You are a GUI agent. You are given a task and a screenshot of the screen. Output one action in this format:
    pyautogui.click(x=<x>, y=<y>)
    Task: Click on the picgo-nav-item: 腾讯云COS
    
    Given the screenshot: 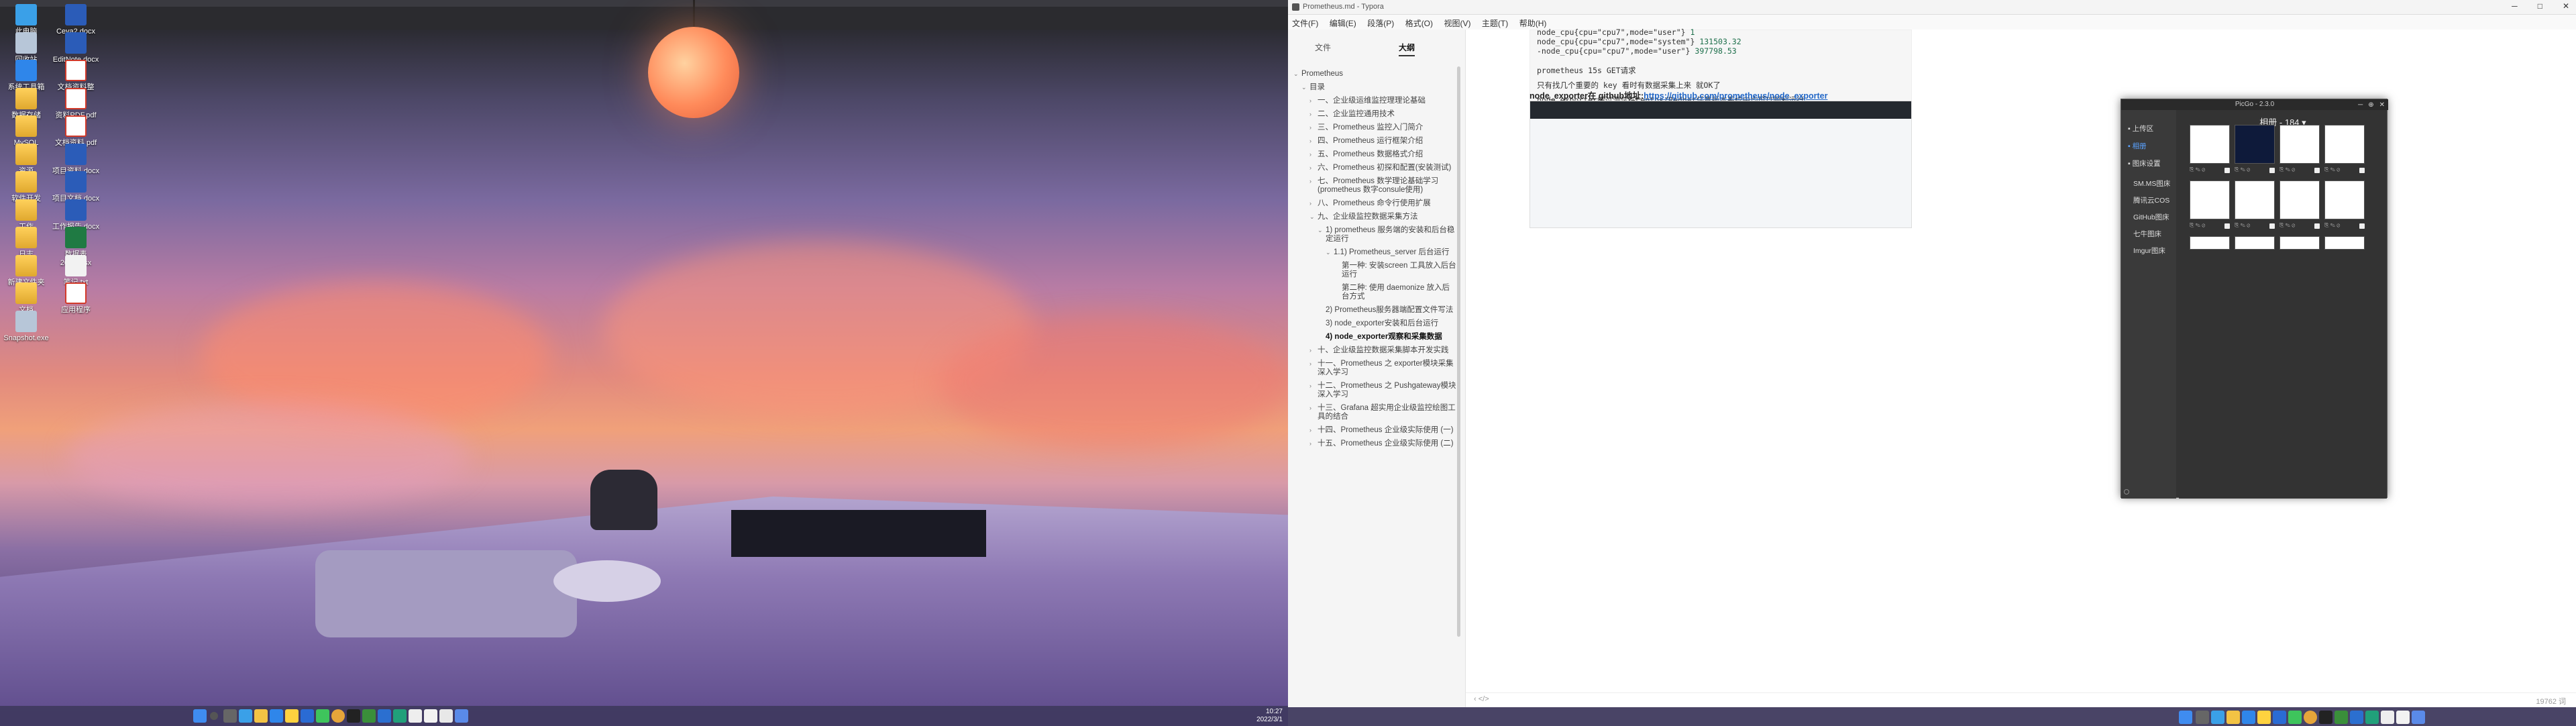 What is the action you would take?
    pyautogui.click(x=2151, y=200)
    